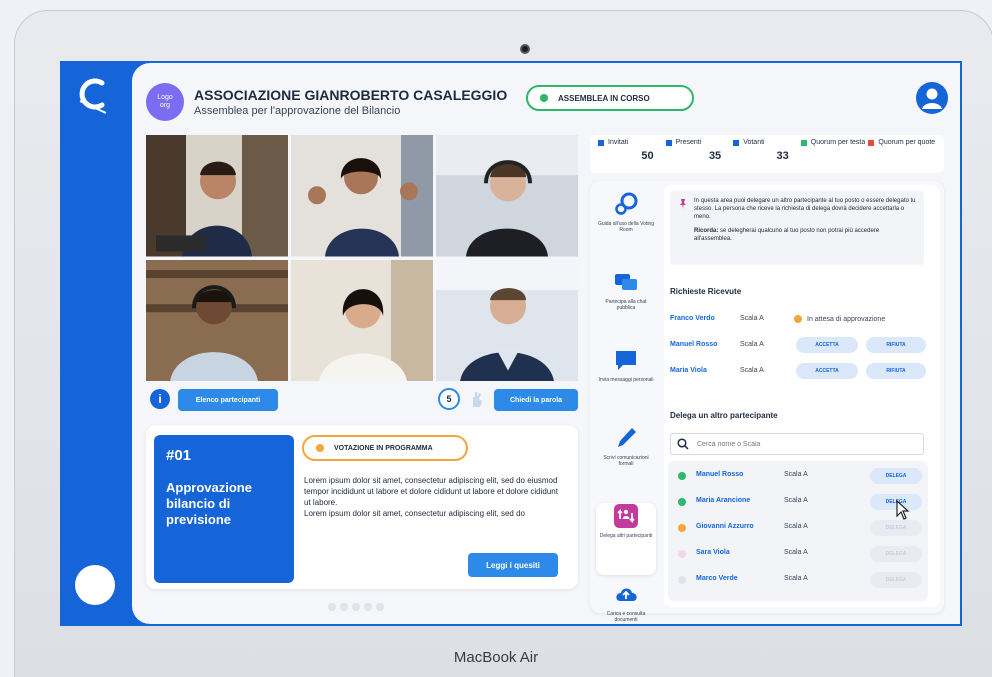 Image resolution: width=992 pixels, height=677 pixels. I want to click on stat-voters: Votanti 33, so click(767, 150).